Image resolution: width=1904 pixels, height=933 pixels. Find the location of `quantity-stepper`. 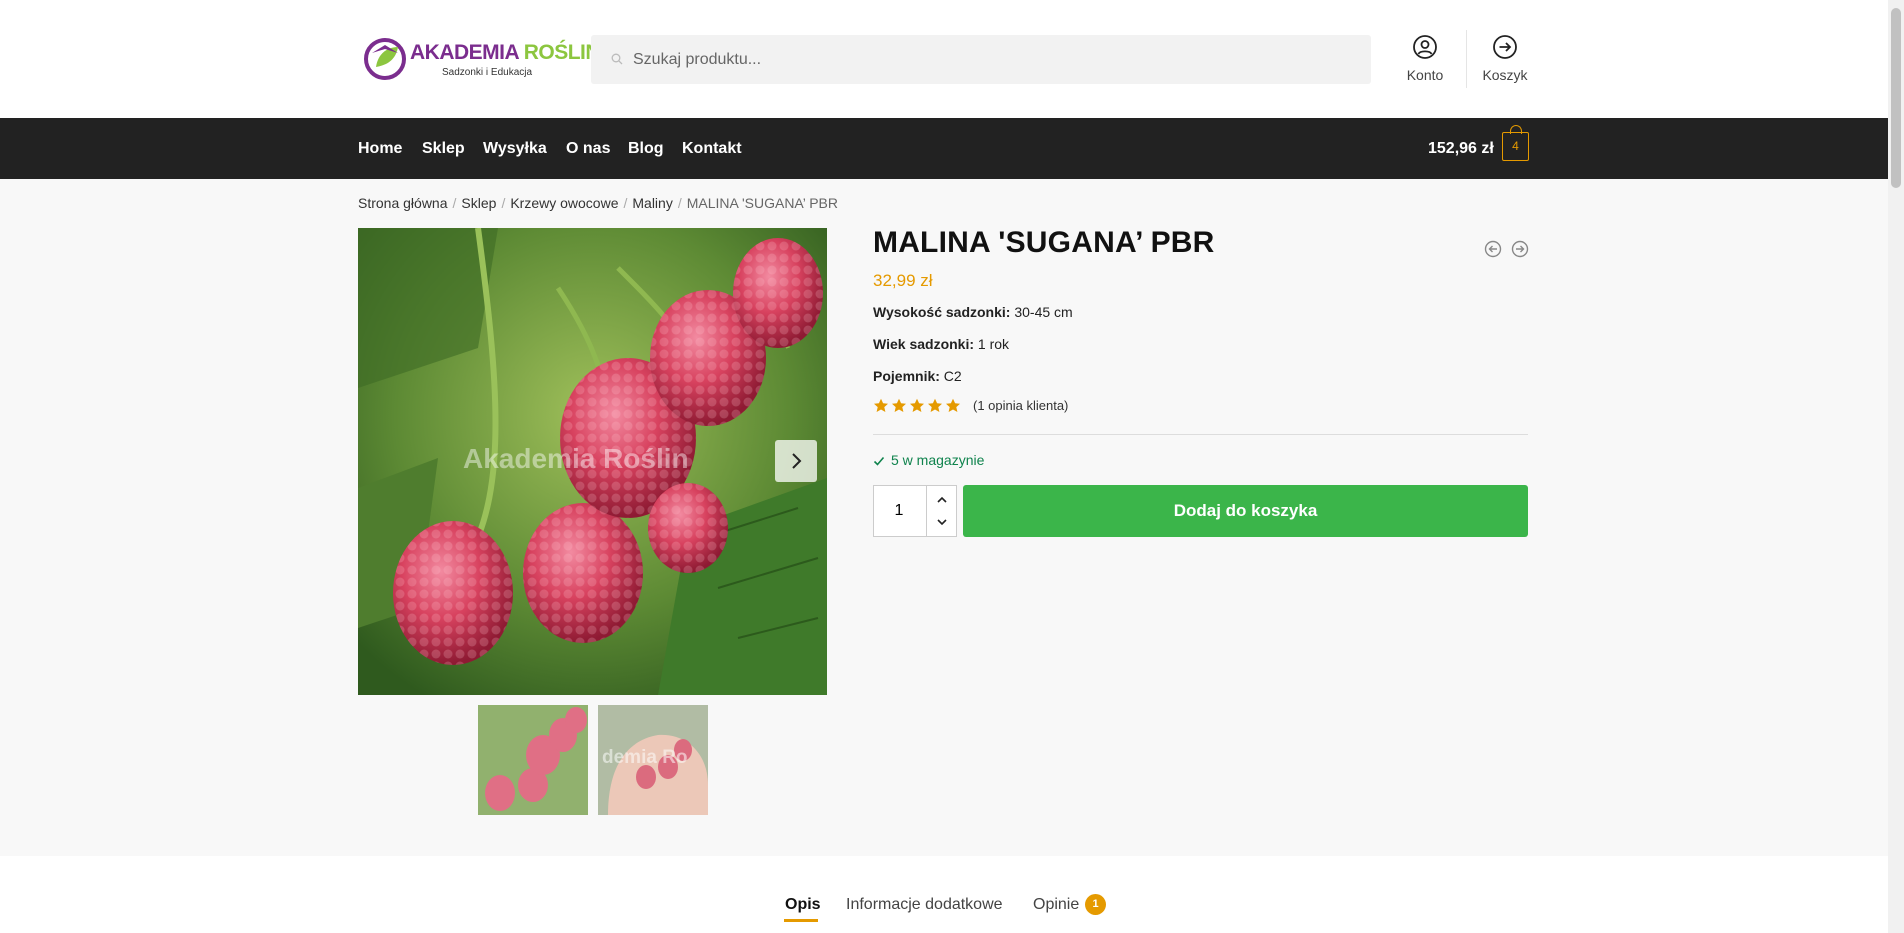

quantity-stepper is located at coordinates (915, 511).